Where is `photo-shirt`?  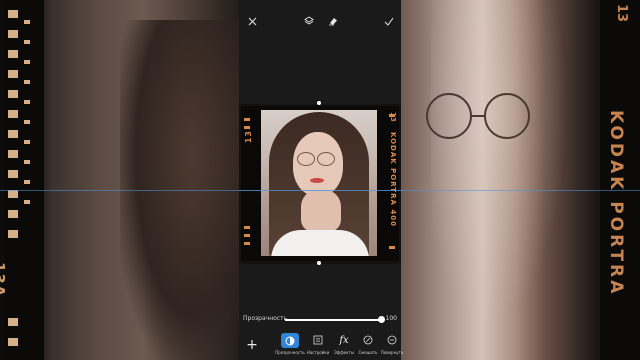 photo-shirt is located at coordinates (320, 243).